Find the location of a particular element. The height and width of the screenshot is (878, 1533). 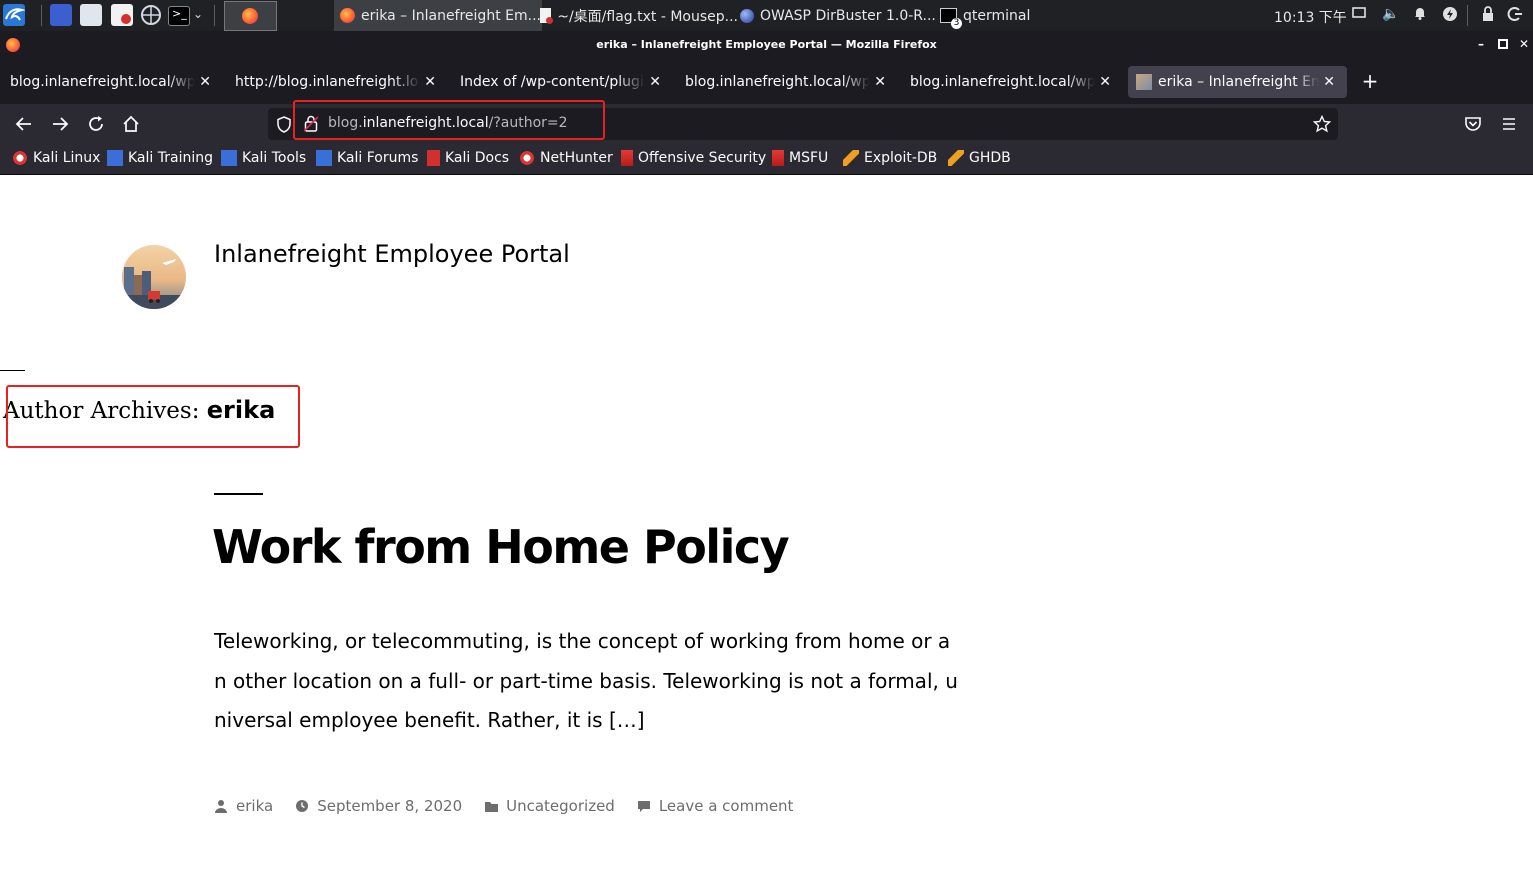

kali-tools-icon is located at coordinates (229, 158).